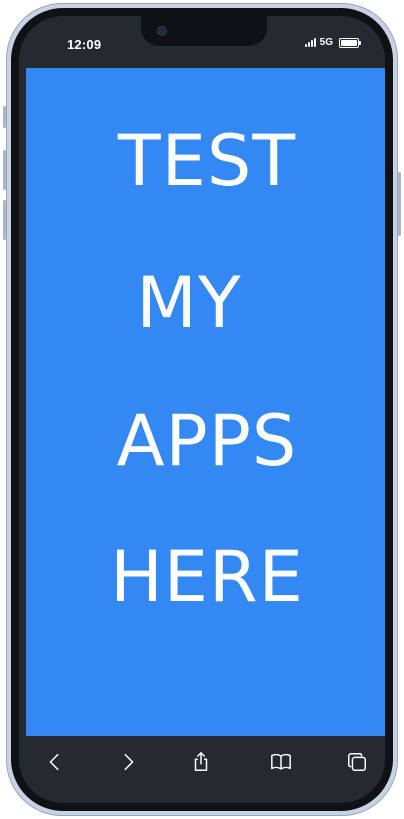 Image resolution: width=404 pixels, height=819 pixels. Describe the element at coordinates (326, 42) in the screenshot. I see `network-label: 5G` at that location.